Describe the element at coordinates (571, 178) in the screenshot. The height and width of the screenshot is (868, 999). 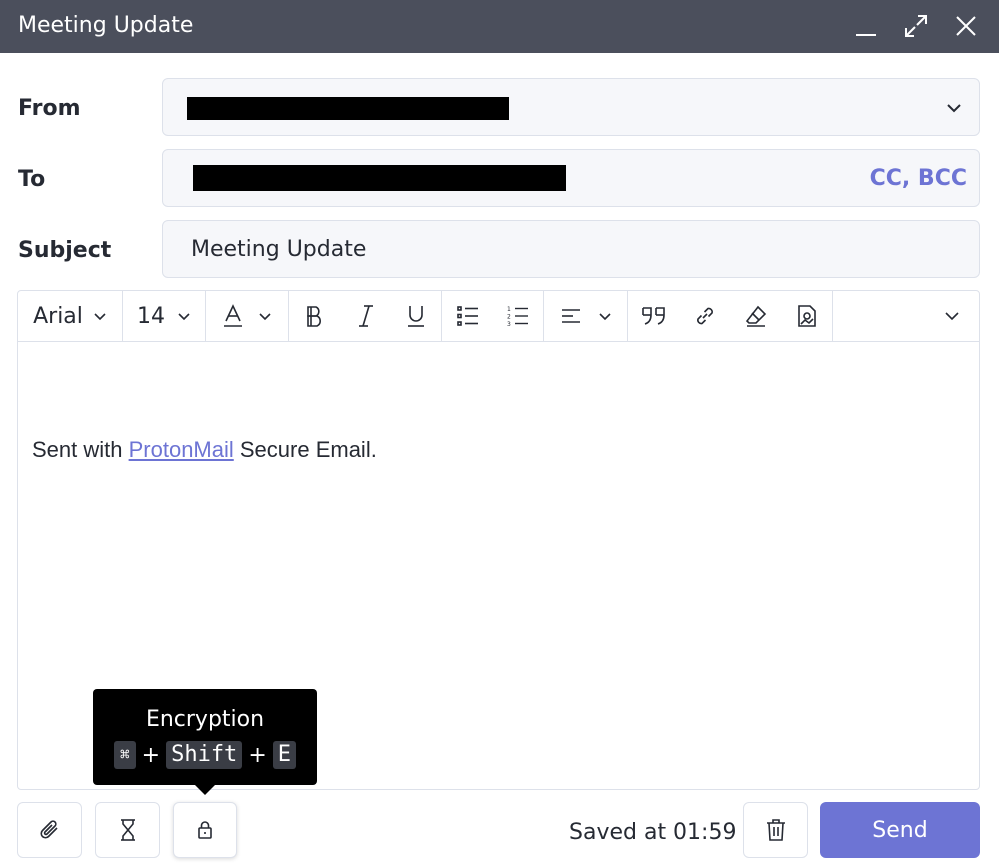
I see `to-field: CC, BCC` at that location.